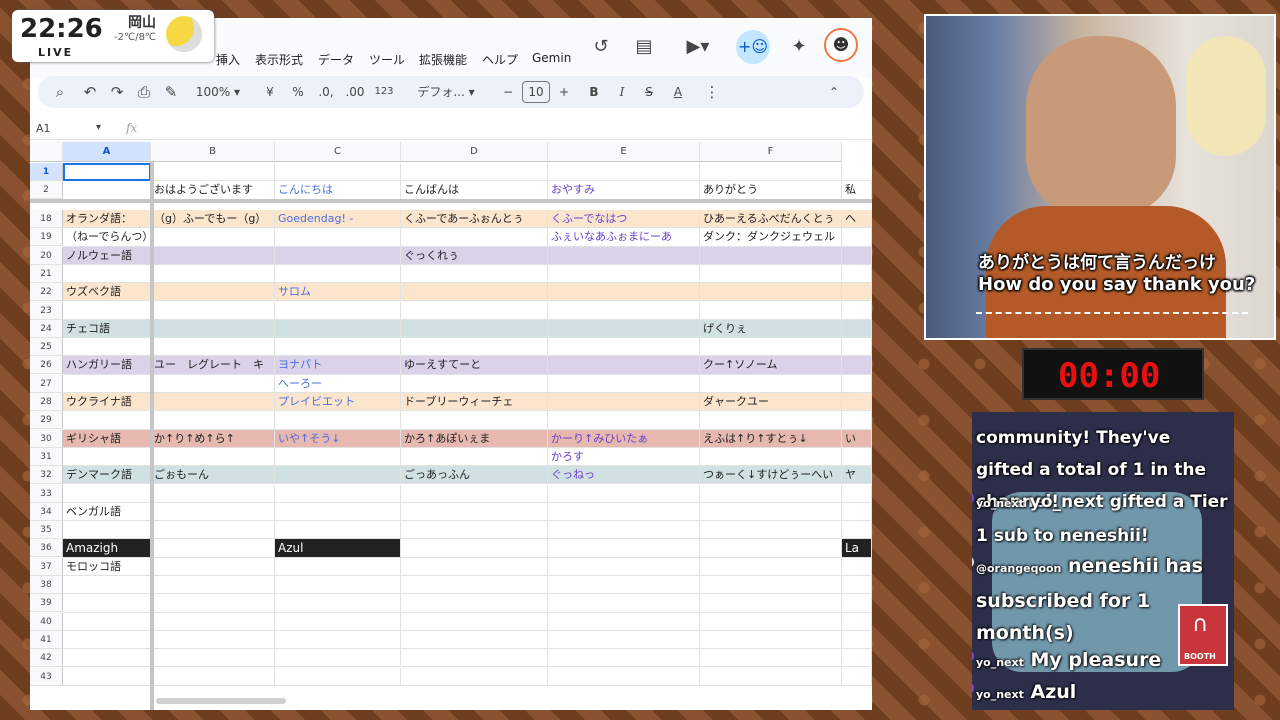 The height and width of the screenshot is (720, 1280). I want to click on frozen-rows-divider, so click(451, 201).